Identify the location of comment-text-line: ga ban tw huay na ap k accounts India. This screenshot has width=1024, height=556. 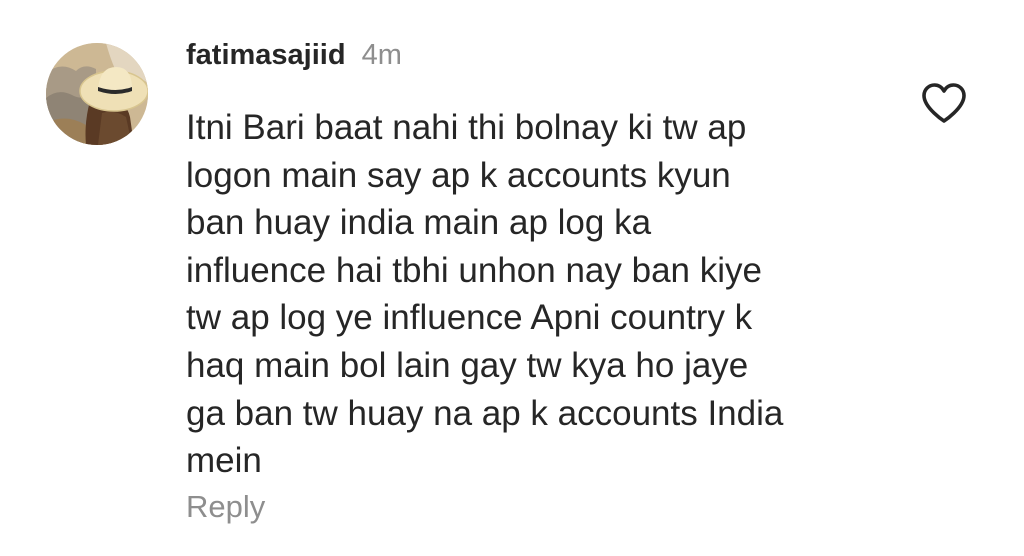
(485, 413).